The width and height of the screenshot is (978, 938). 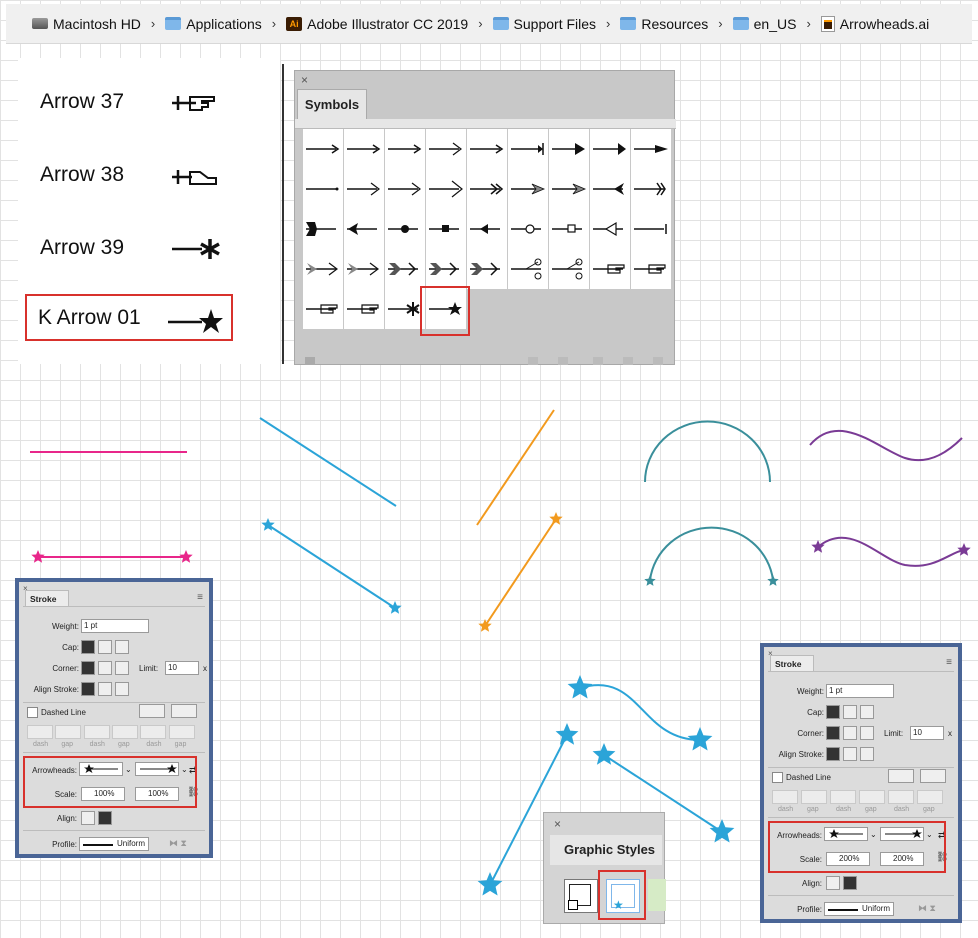 What do you see at coordinates (364, 229) in the screenshot?
I see `symbol-tail-notch` at bounding box center [364, 229].